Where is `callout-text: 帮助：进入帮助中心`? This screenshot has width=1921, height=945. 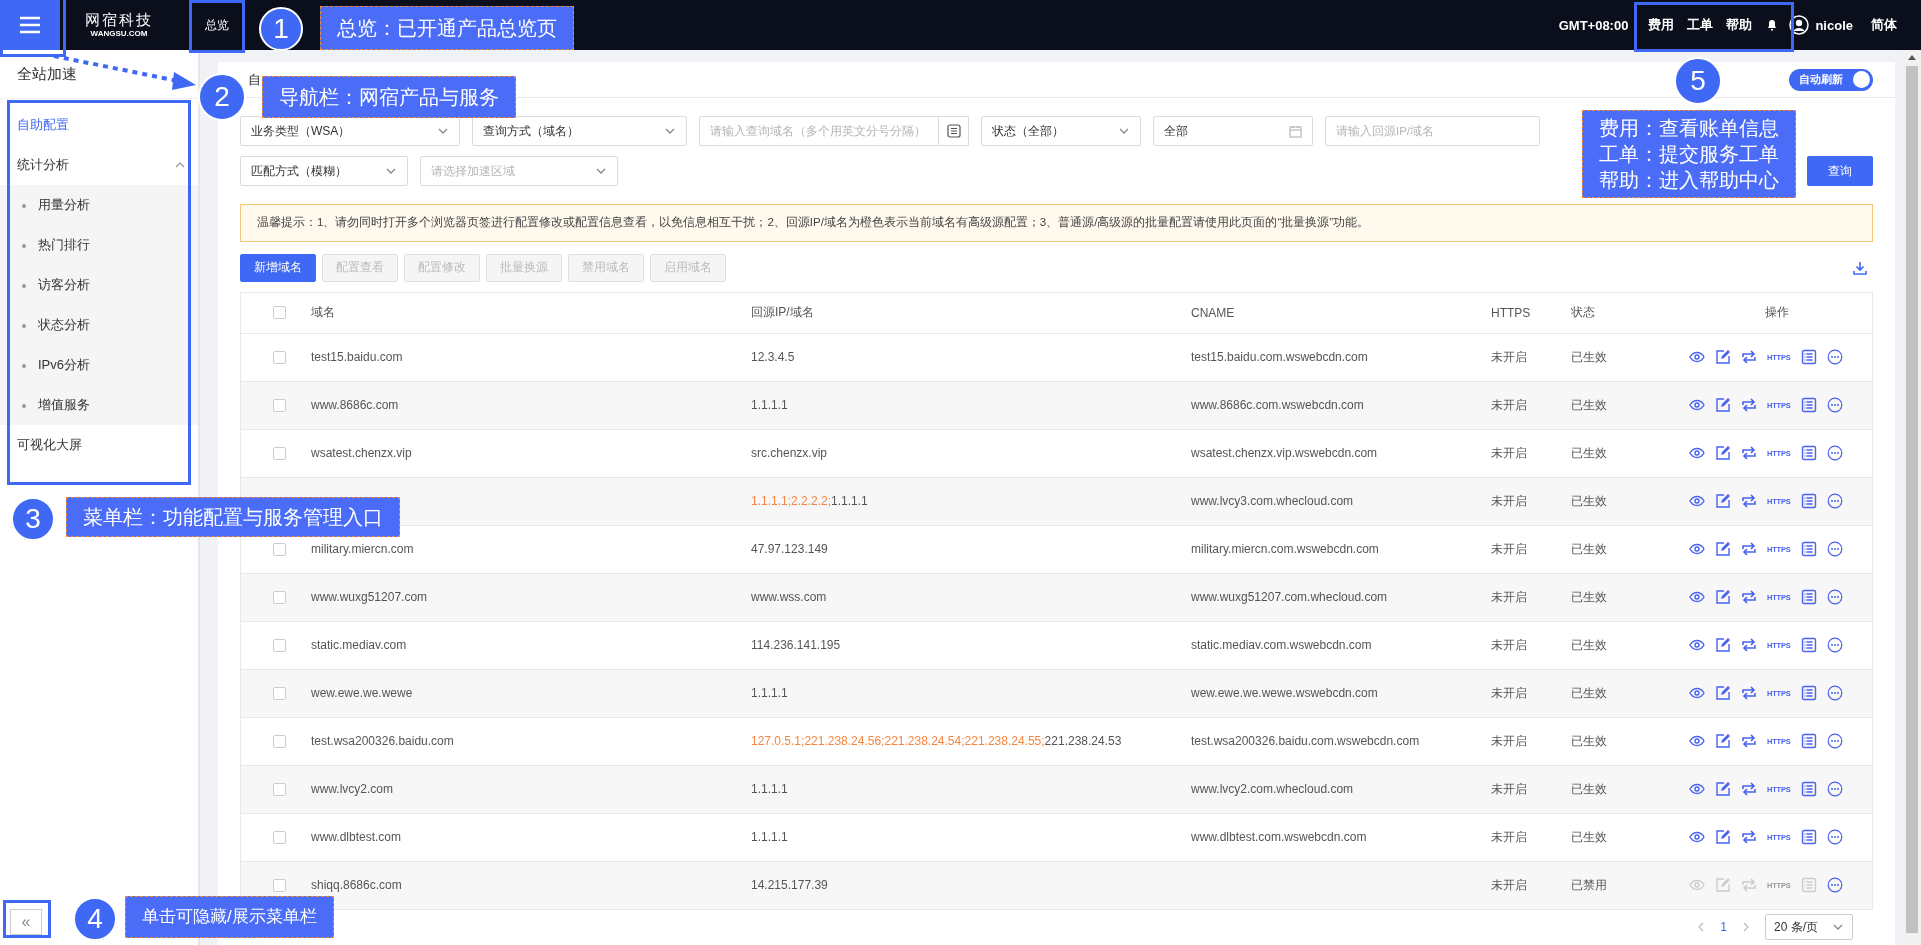 callout-text: 帮助：进入帮助中心 is located at coordinates (1689, 180).